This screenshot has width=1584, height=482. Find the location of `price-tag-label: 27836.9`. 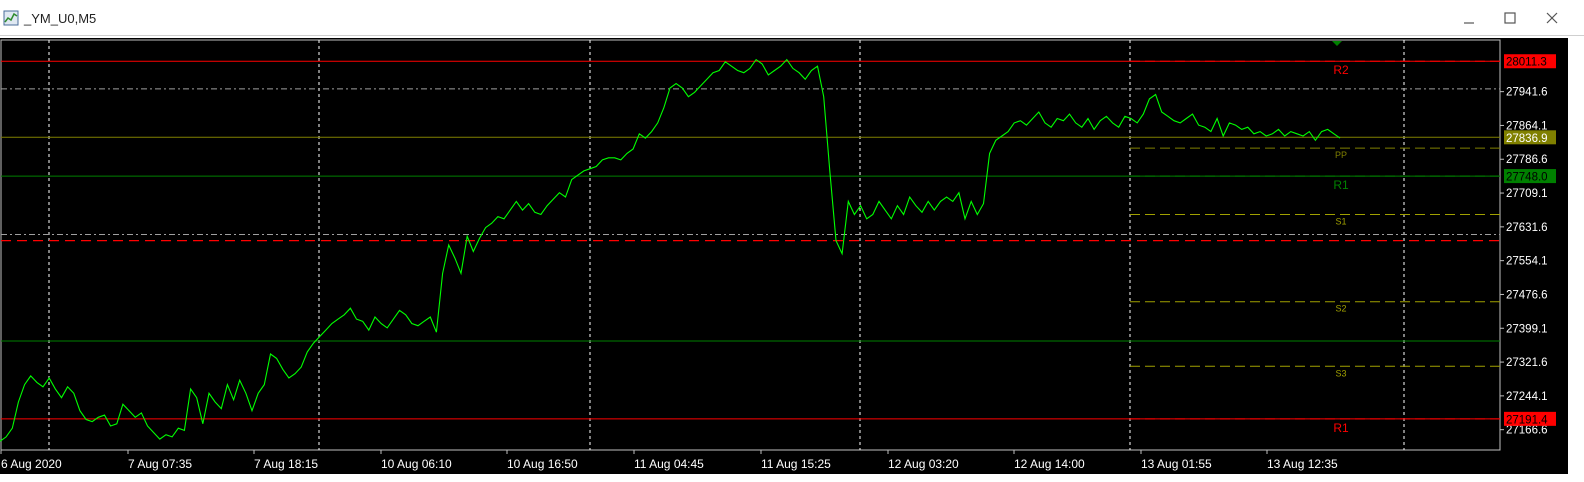

price-tag-label: 27836.9 is located at coordinates (1527, 139).